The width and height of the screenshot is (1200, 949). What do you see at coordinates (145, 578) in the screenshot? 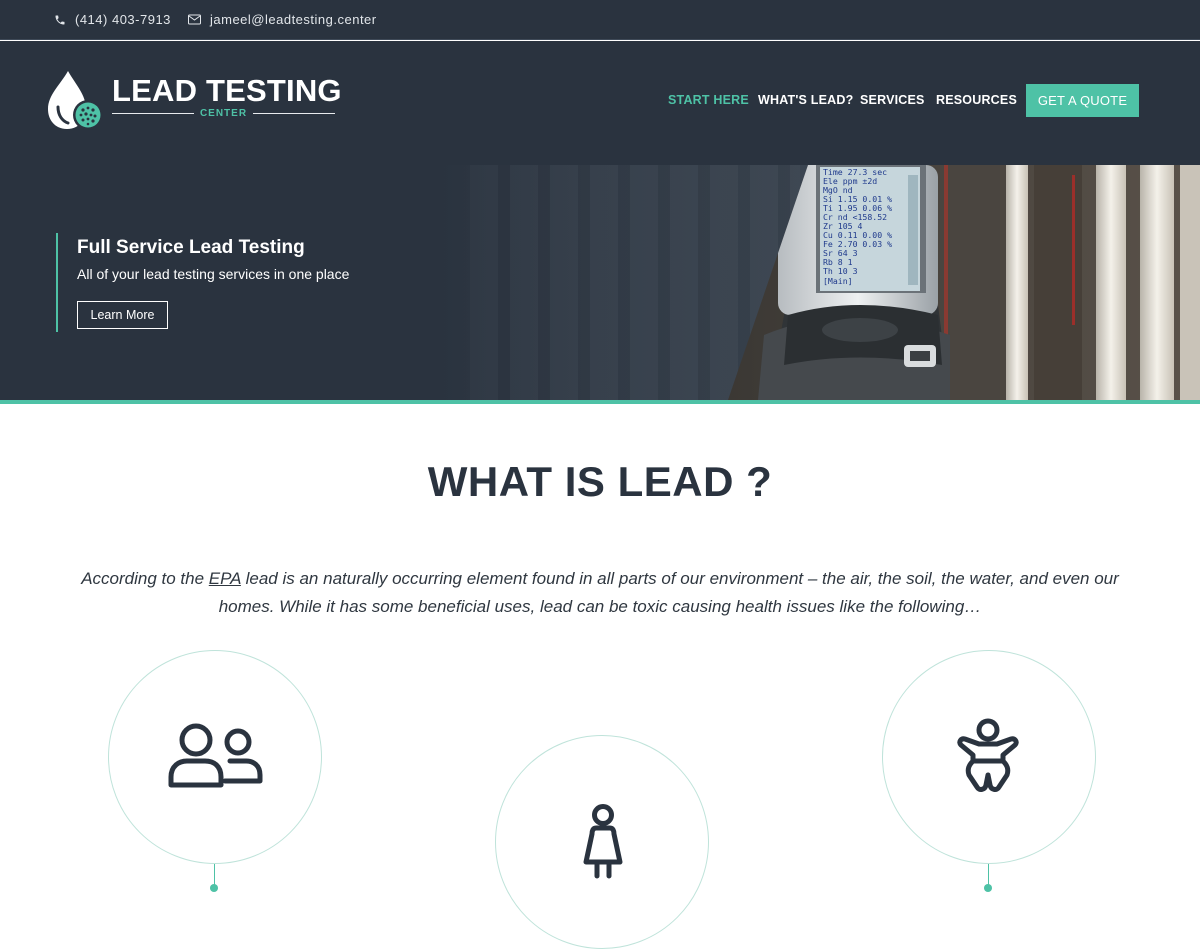
I see `intro-text-start: According to the` at bounding box center [145, 578].